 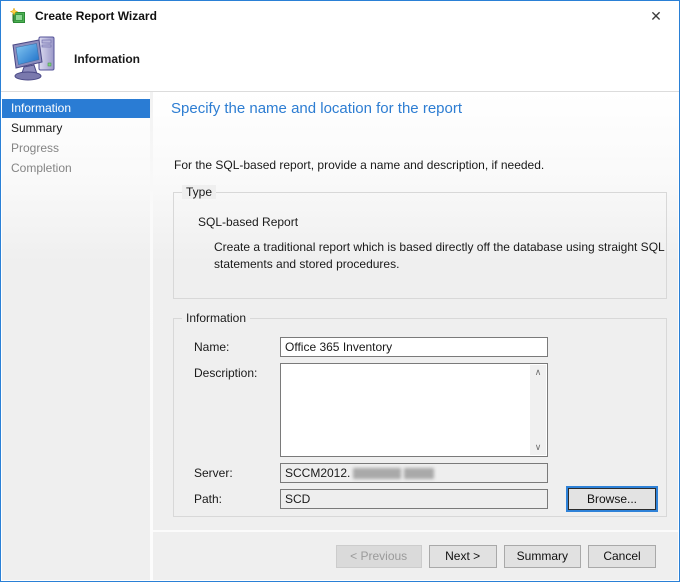 I want to click on next-button: Next >, so click(x=462, y=556).